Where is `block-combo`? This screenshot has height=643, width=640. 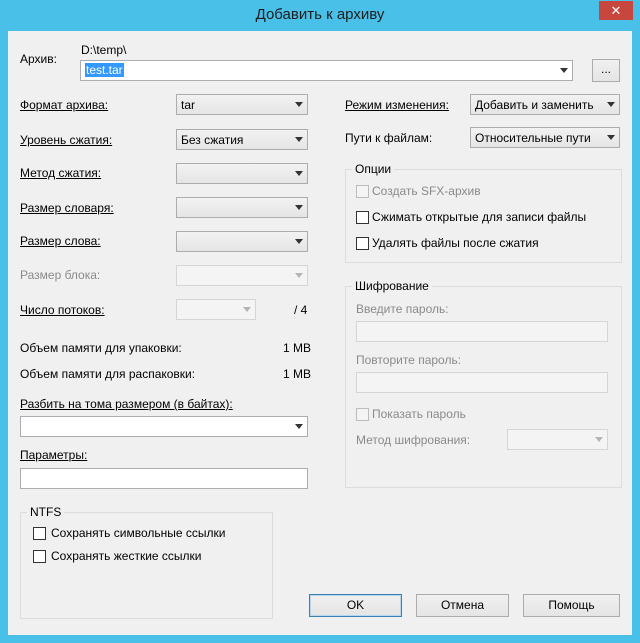 block-combo is located at coordinates (242, 275).